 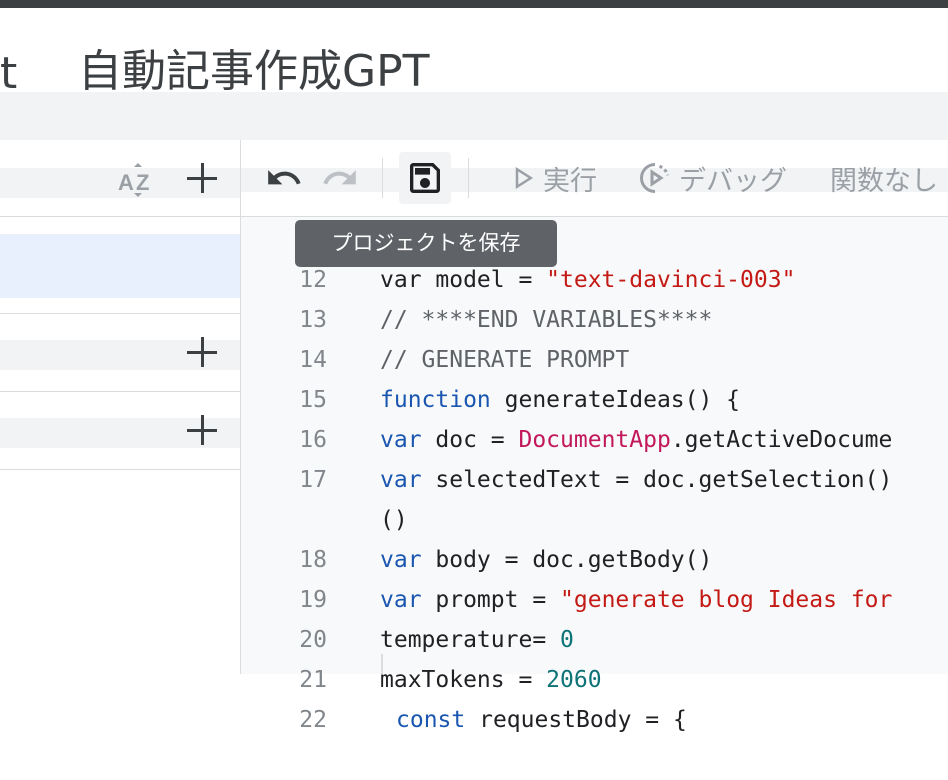 I want to click on window-top-bar, so click(x=474, y=4).